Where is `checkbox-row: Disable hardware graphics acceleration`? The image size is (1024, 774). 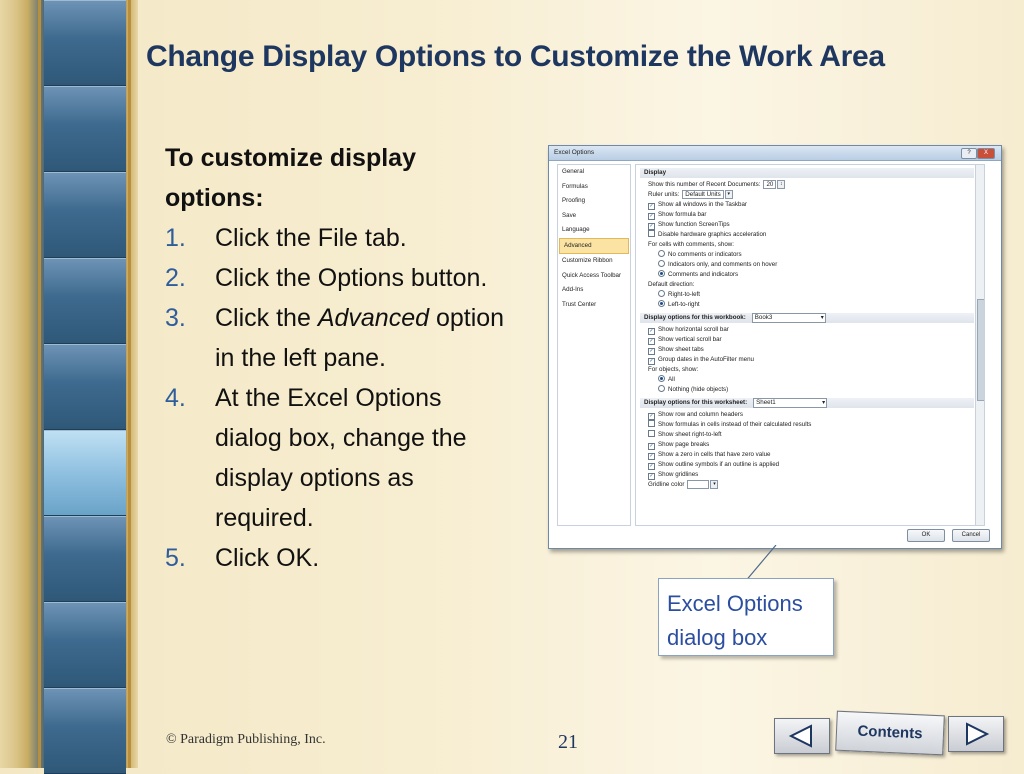 checkbox-row: Disable hardware graphics acceleration is located at coordinates (810, 235).